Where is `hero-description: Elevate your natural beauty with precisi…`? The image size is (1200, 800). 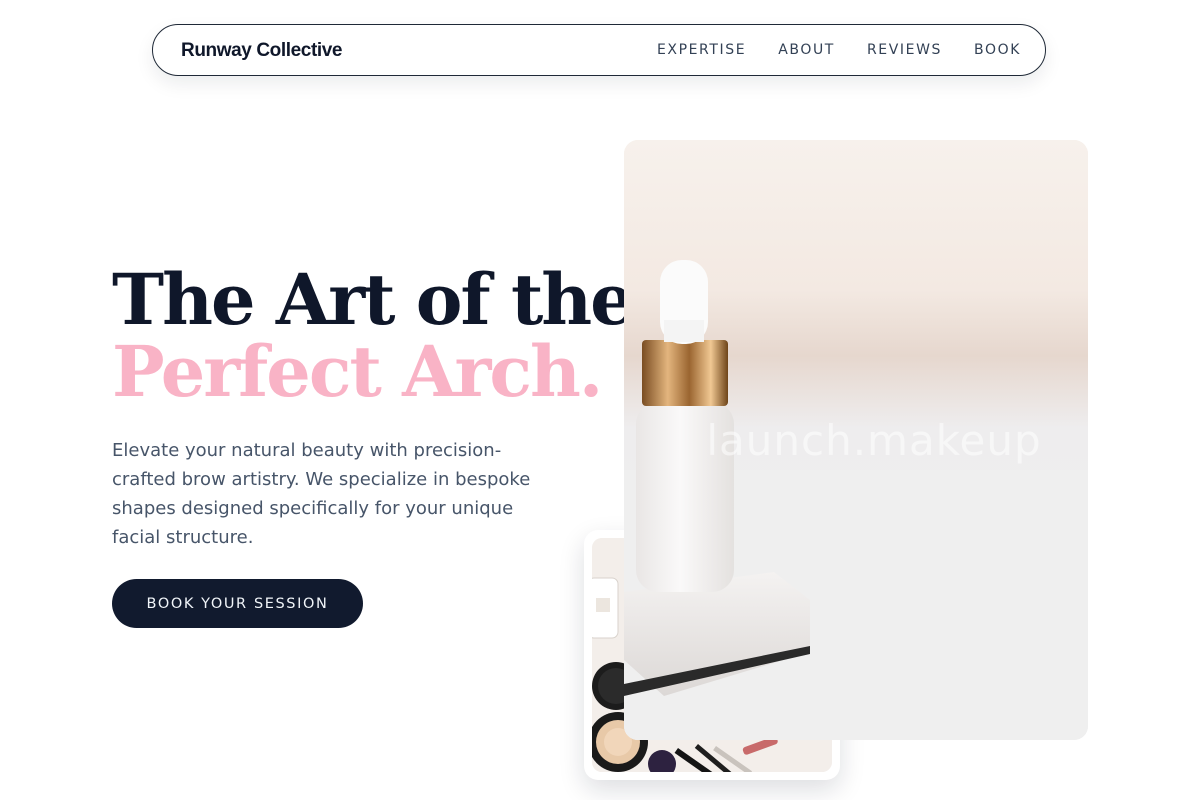 hero-description: Elevate your natural beauty with precisi… is located at coordinates (321, 494).